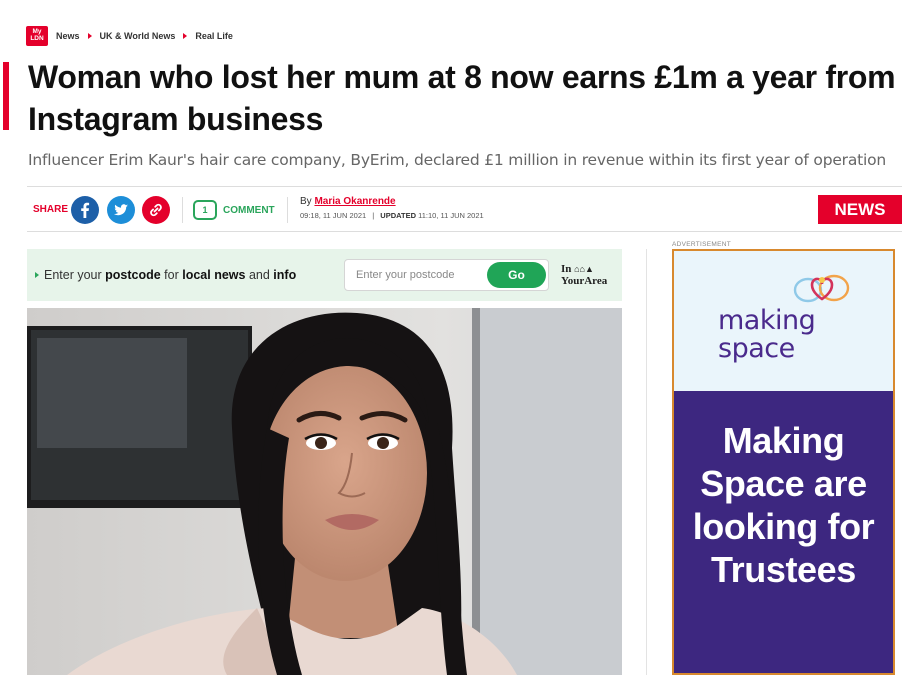 Image resolution: width=914 pixels, height=675 pixels. What do you see at coordinates (584, 269) in the screenshot?
I see `house-icon: ⌂⌂▲` at bounding box center [584, 269].